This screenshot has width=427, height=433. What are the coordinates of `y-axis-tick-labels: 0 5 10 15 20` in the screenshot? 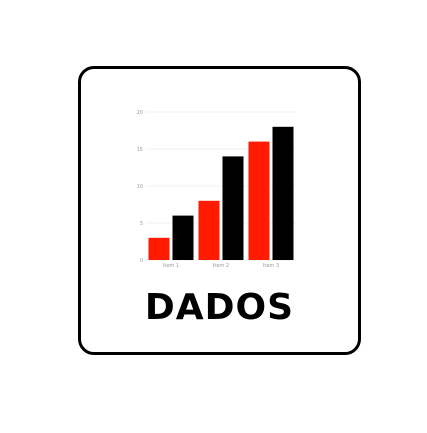 It's located at (140, 187).